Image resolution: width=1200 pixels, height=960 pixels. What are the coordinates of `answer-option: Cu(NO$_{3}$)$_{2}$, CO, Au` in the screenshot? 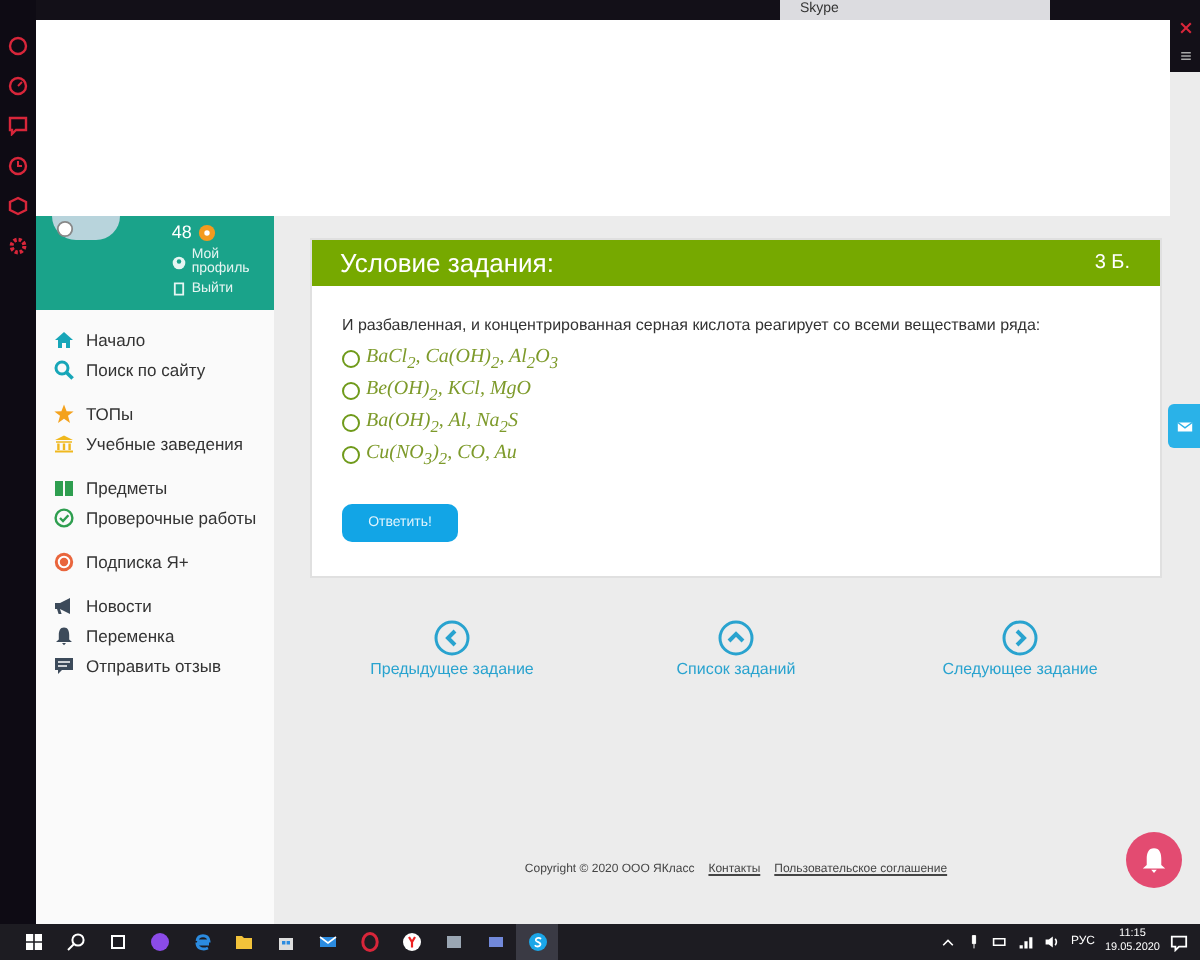 It's located at (441, 454).